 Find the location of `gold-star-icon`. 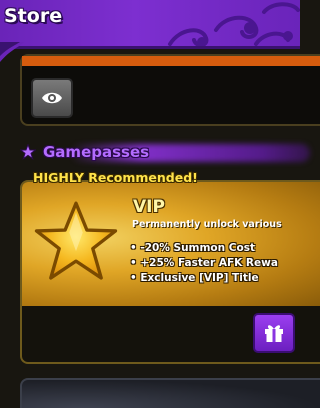

gold-star-icon is located at coordinates (76, 240).